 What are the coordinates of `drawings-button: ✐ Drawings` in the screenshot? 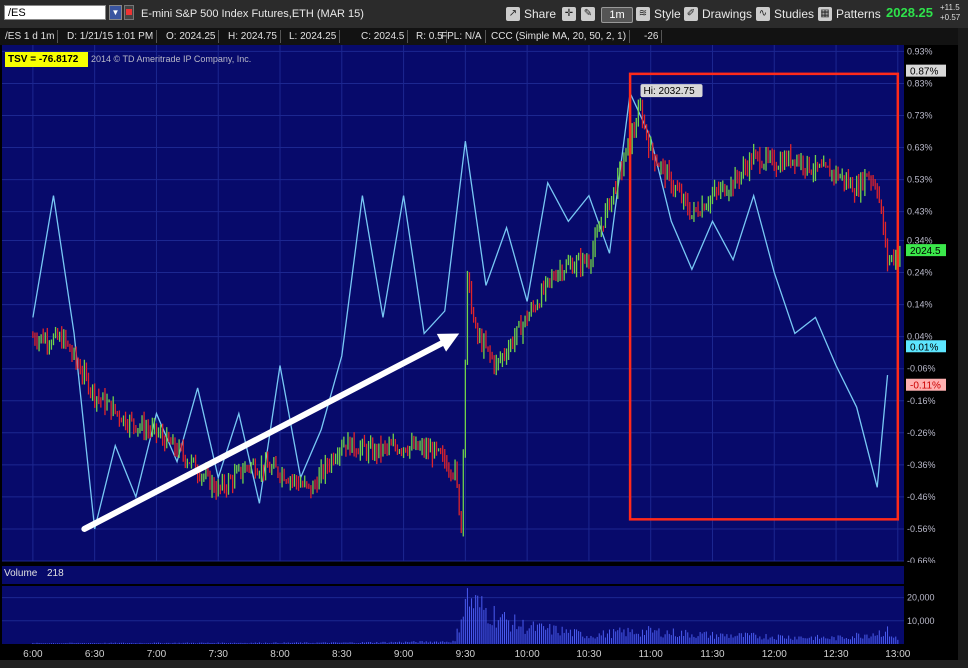 It's located at (718, 13).